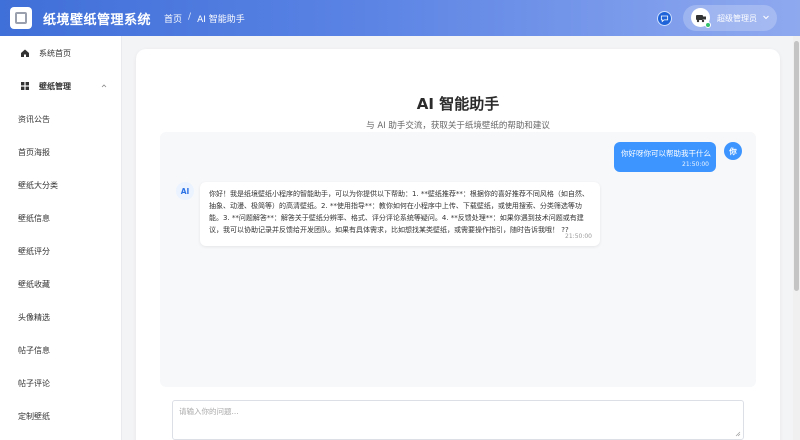 Image resolution: width=800 pixels, height=440 pixels. Describe the element at coordinates (61, 218) in the screenshot. I see `sidebar-item-wallpaper-info: 壁纸信息` at that location.